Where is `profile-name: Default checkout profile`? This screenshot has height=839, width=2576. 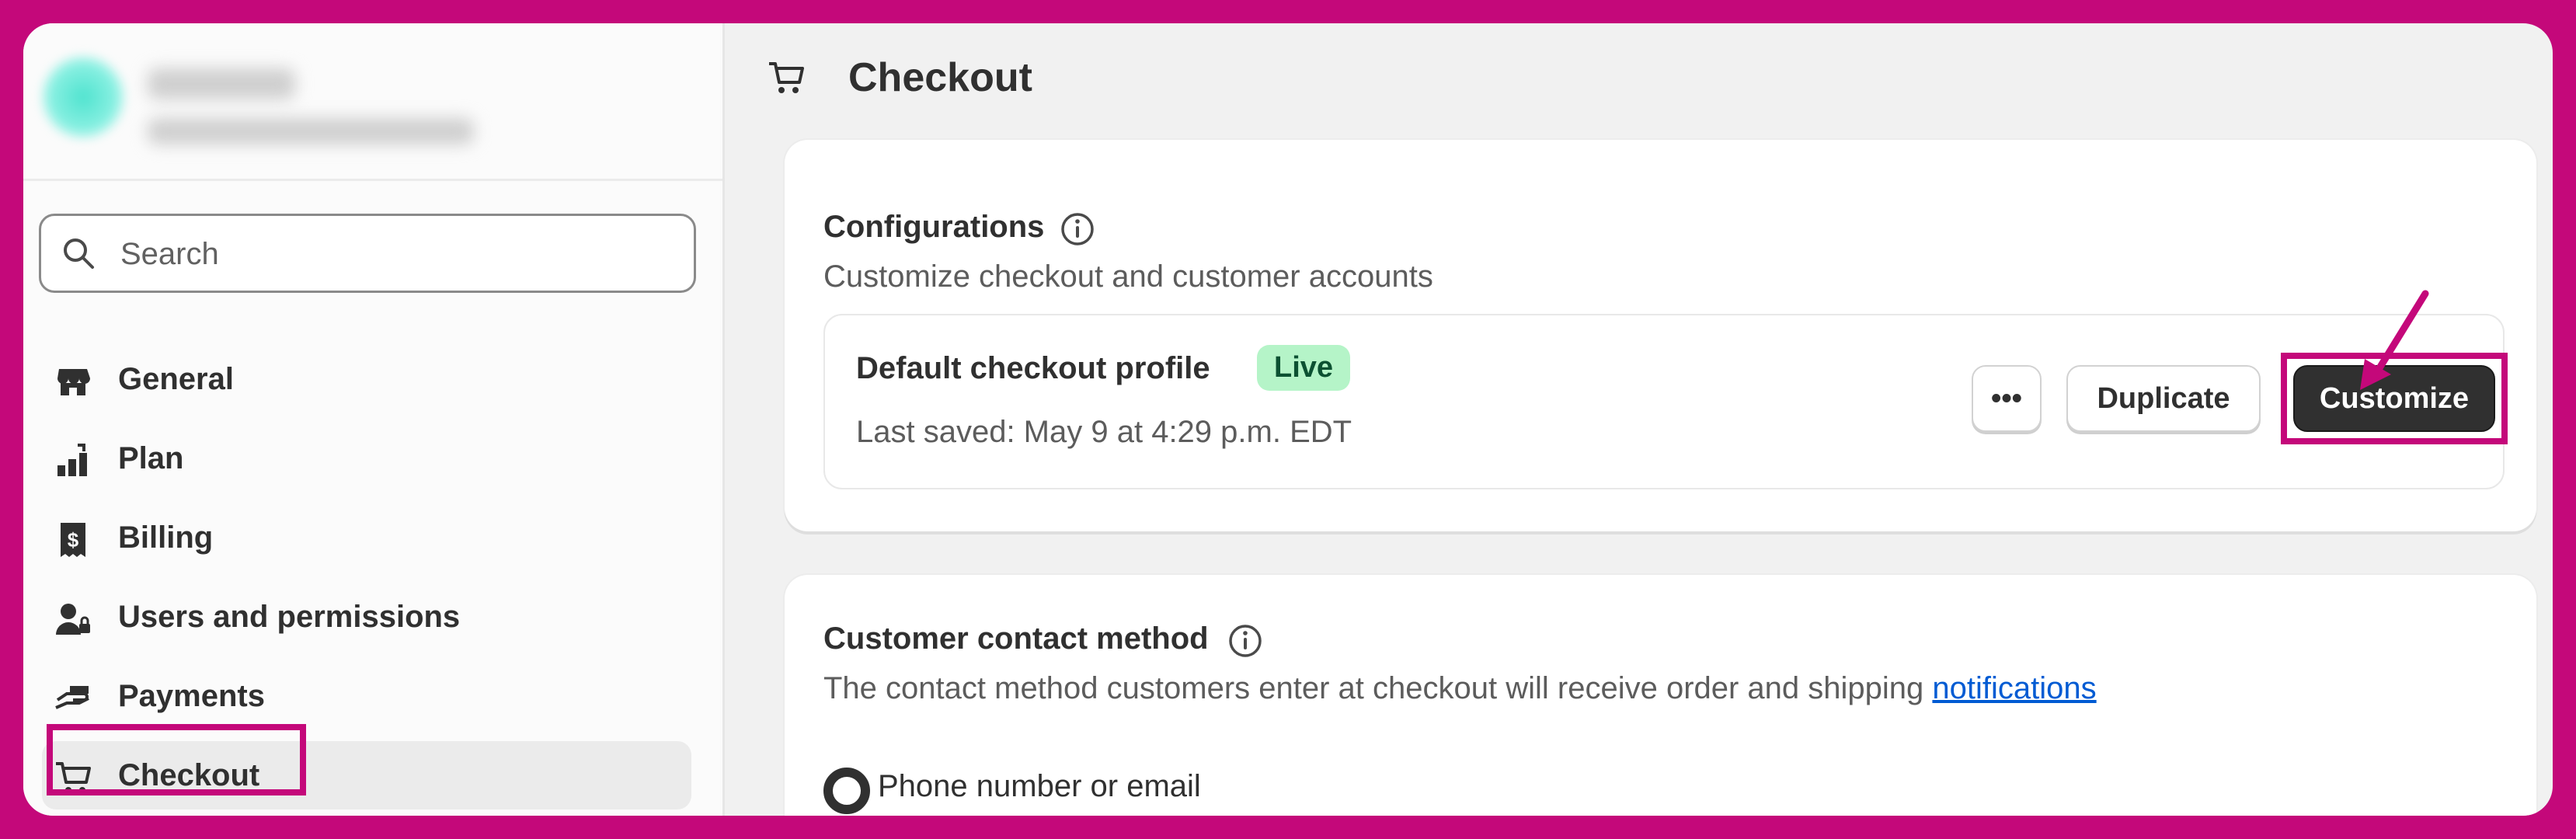 profile-name: Default checkout profile is located at coordinates (1033, 368).